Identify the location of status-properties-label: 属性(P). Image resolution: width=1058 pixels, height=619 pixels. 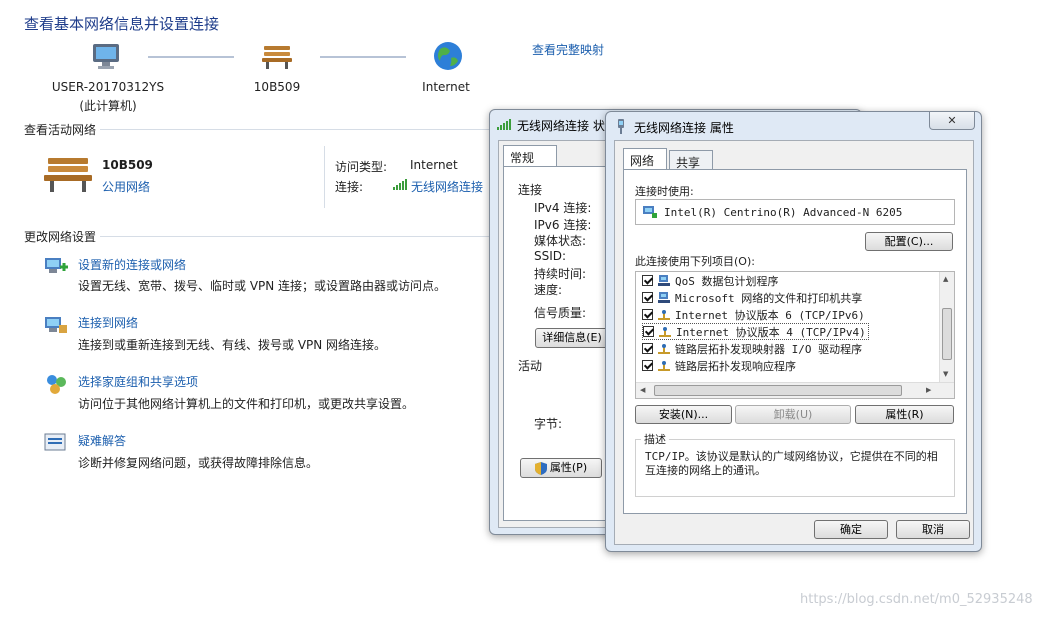
(568, 467).